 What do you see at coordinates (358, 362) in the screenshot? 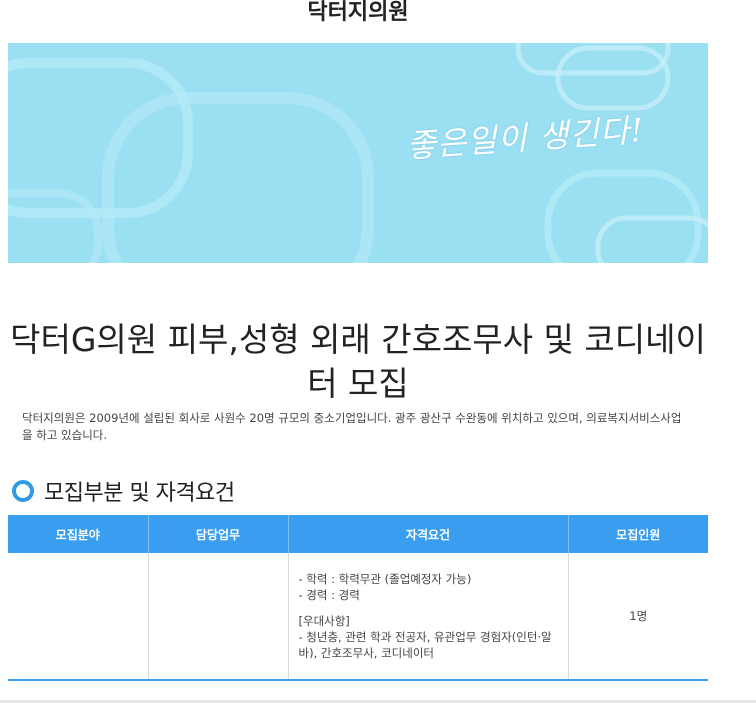
I see `job-title: 닥터G의원 피부,성형 외래 간호조무사 및 코디네이터 모집` at bounding box center [358, 362].